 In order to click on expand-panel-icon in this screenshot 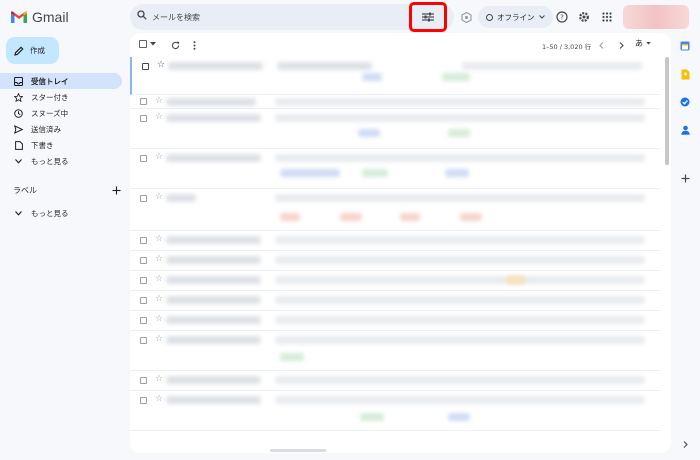, I will do `click(685, 444)`.